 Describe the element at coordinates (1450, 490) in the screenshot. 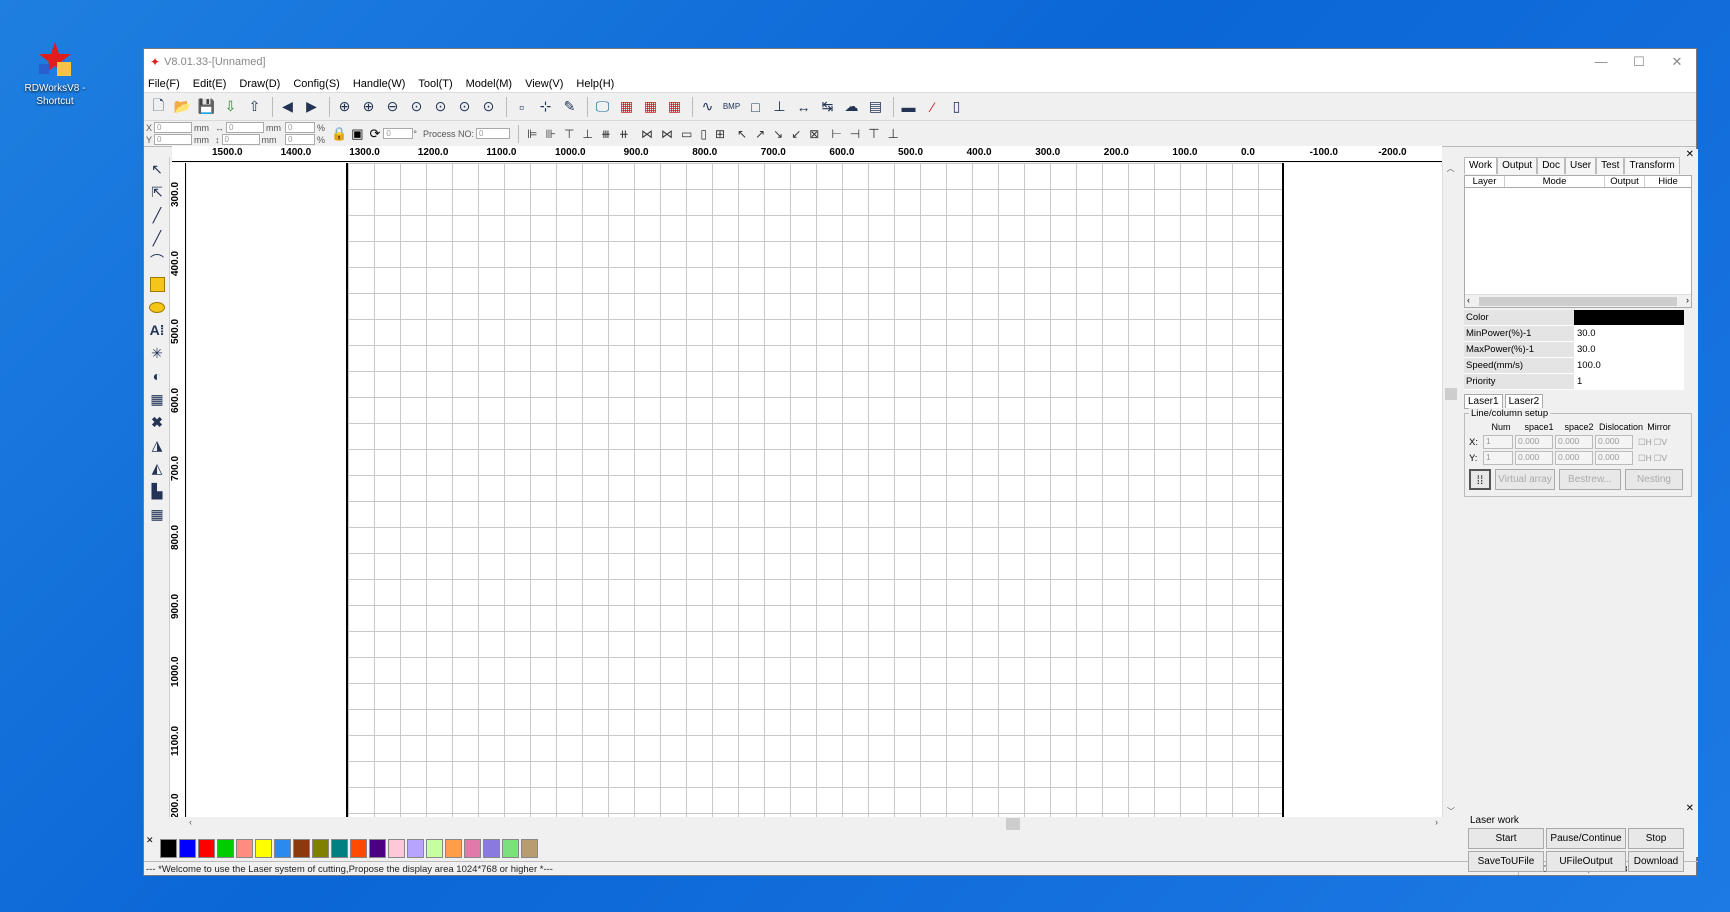

I see `vertical-scrollbar: ︿ ﹀` at that location.